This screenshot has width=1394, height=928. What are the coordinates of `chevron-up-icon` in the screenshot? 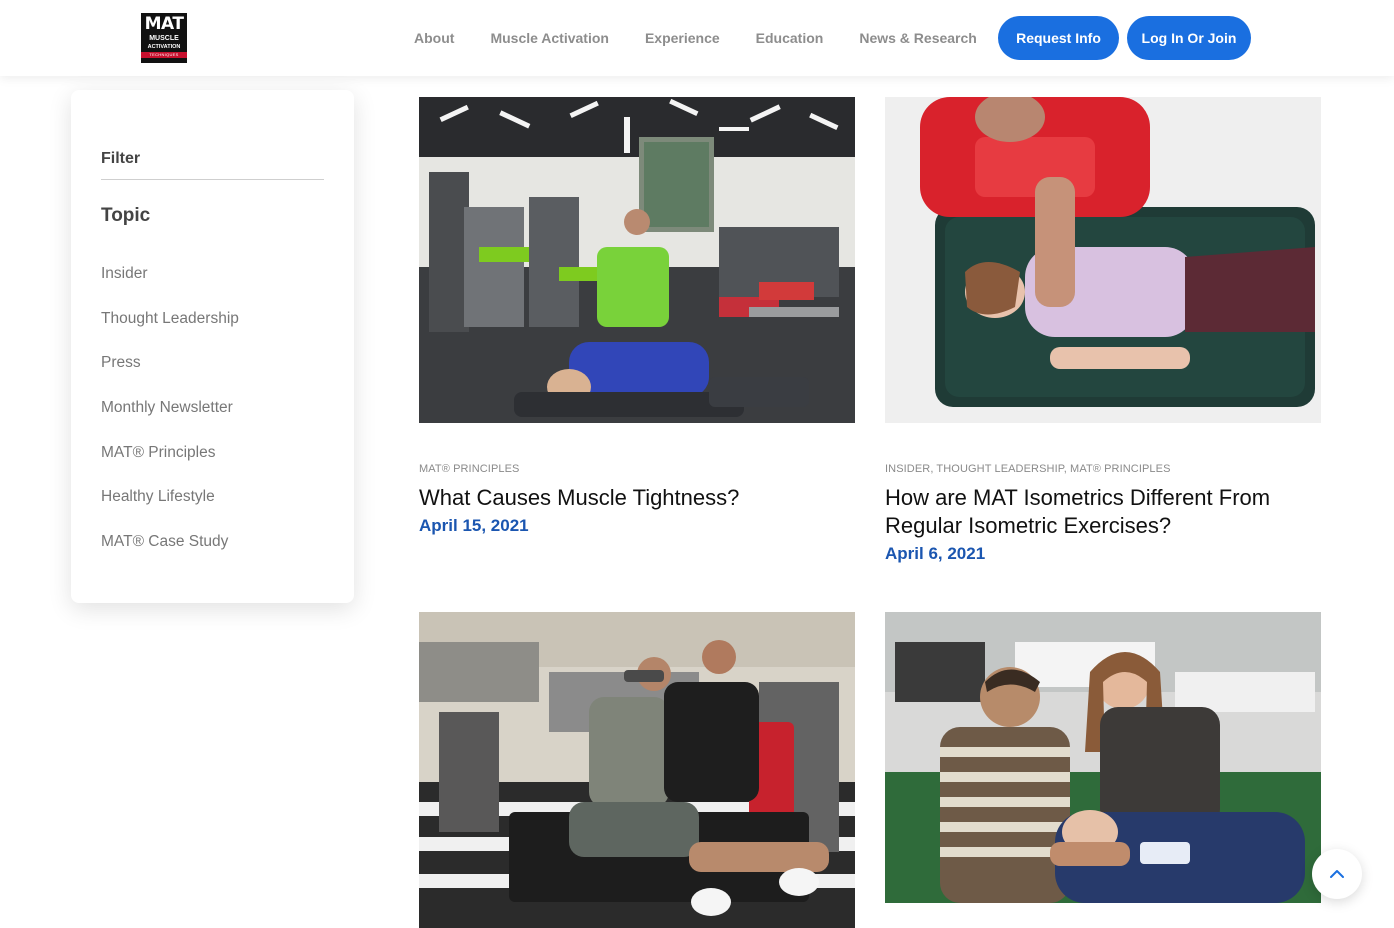 It's located at (1337, 874).